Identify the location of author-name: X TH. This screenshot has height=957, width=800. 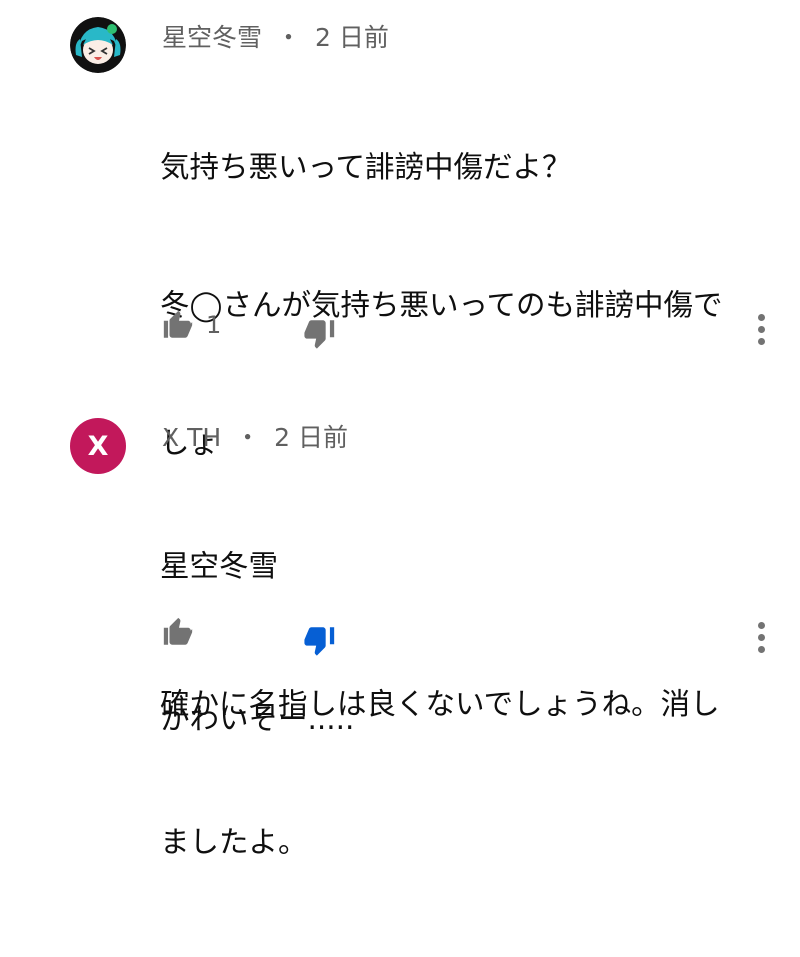
(191, 437).